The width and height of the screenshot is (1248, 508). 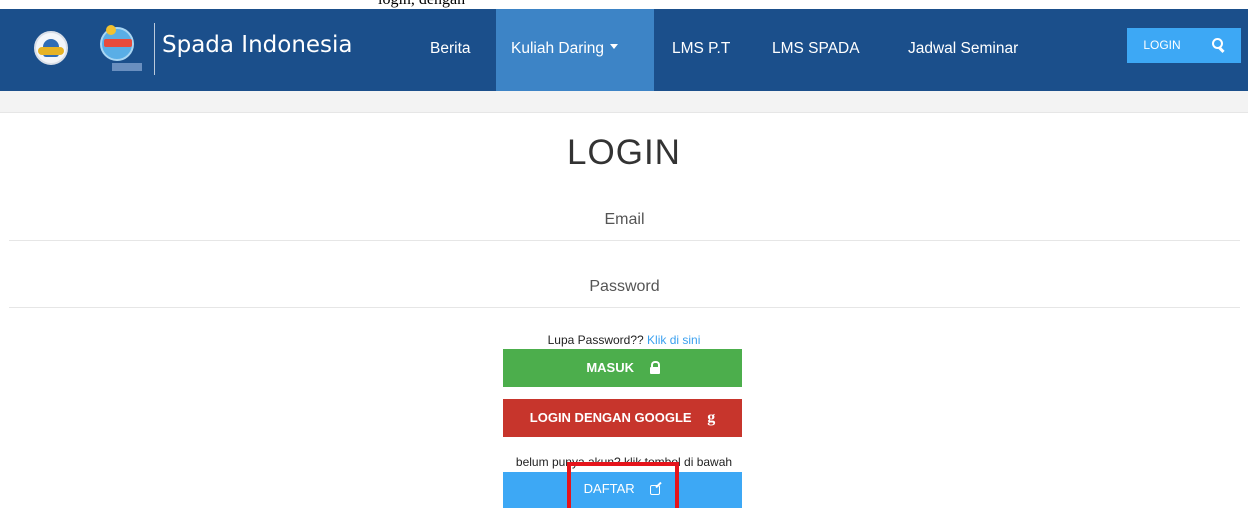 I want to click on nav-item-kuliah-daring: Kuliah Daring, so click(x=575, y=50).